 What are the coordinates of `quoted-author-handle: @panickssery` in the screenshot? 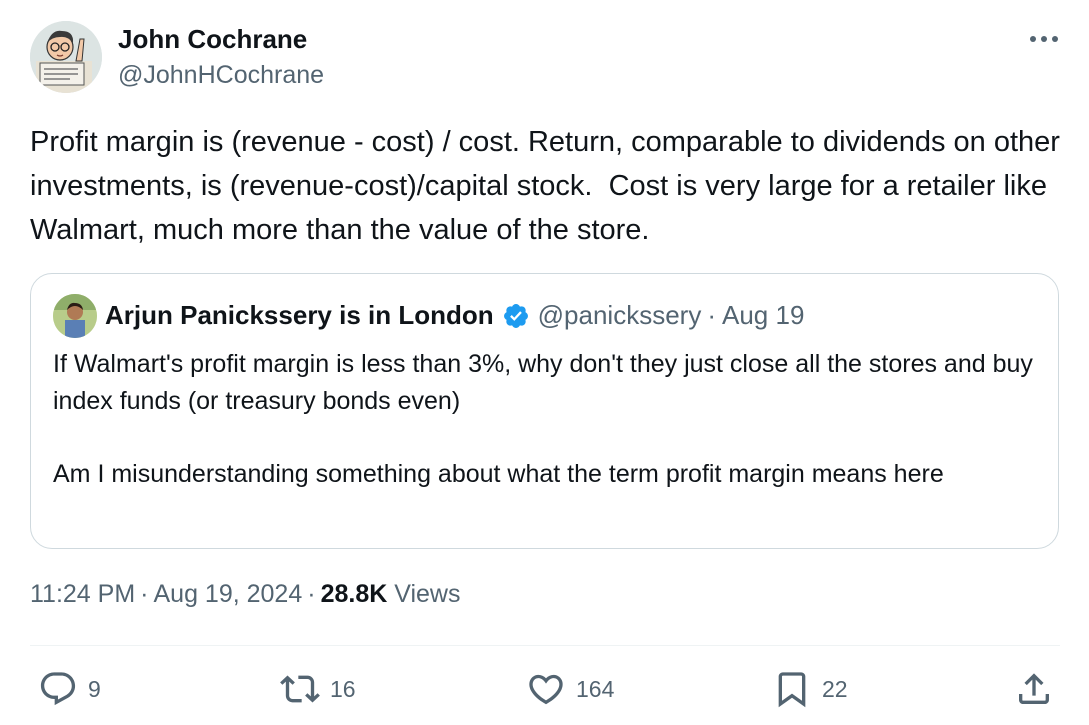 It's located at (620, 315).